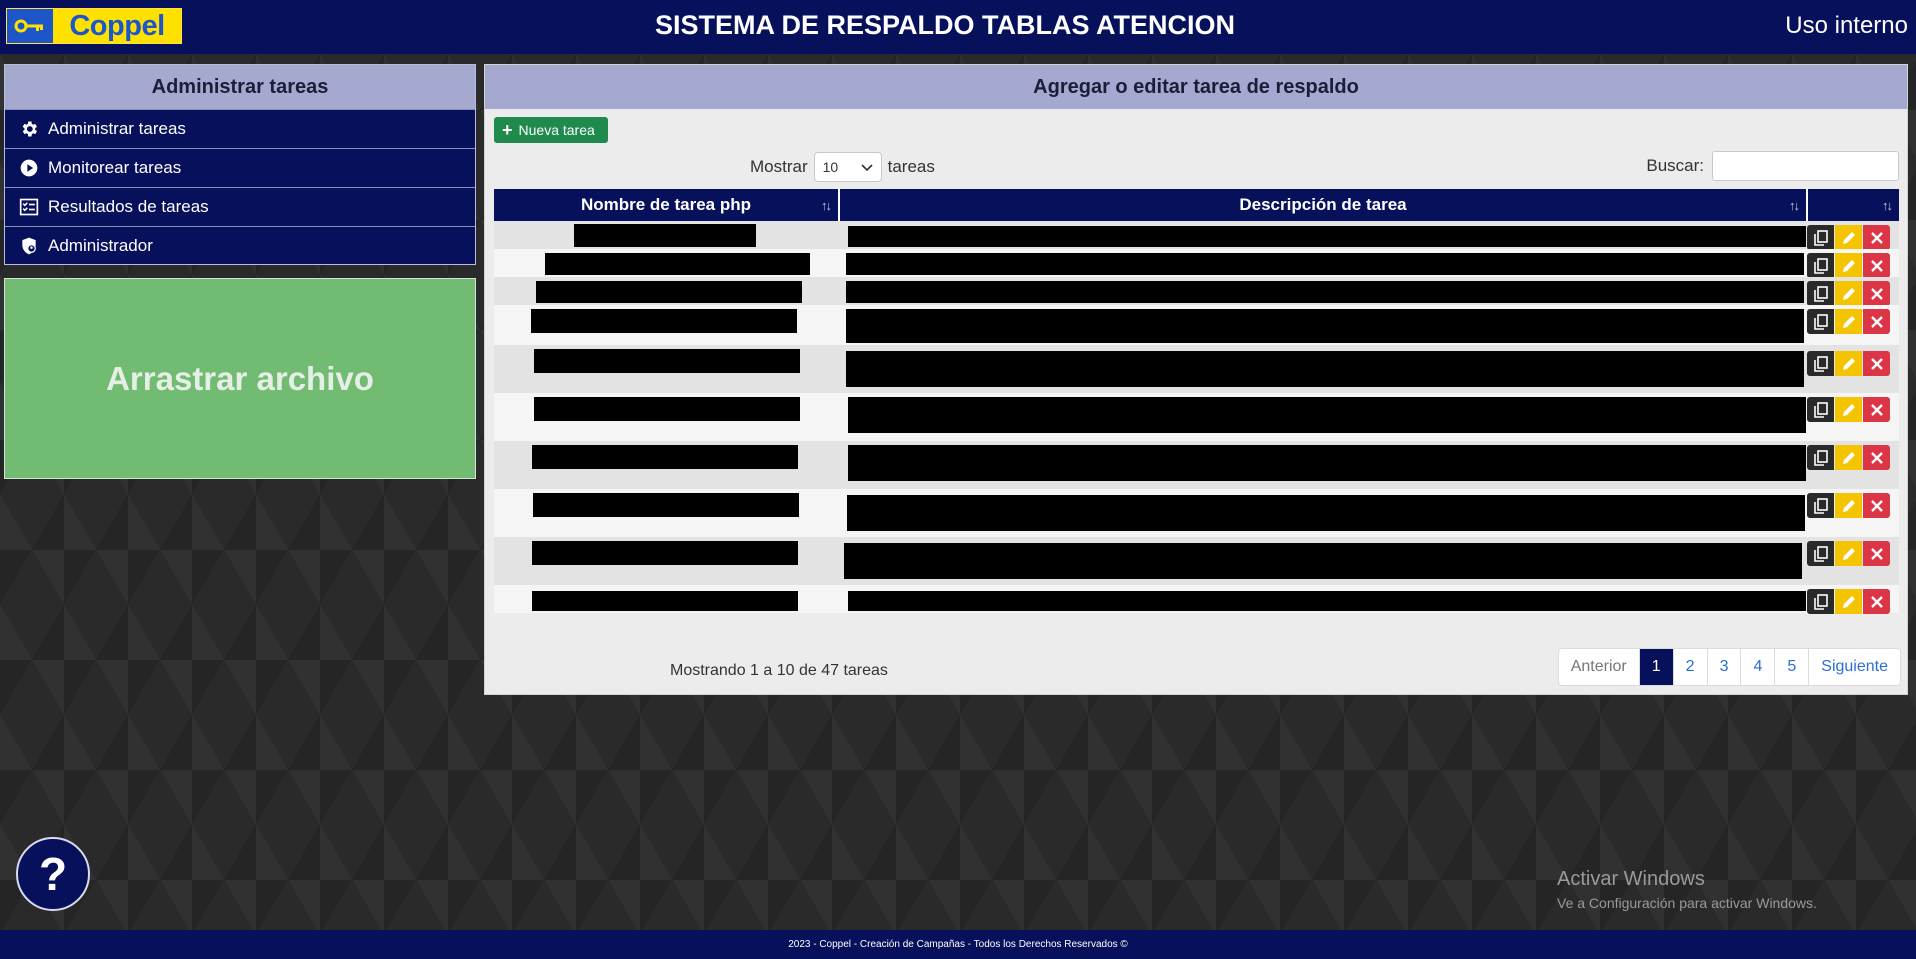 This screenshot has height=959, width=1916. What do you see at coordinates (551, 130) in the screenshot?
I see `new-task-button: + Nueva tarea` at bounding box center [551, 130].